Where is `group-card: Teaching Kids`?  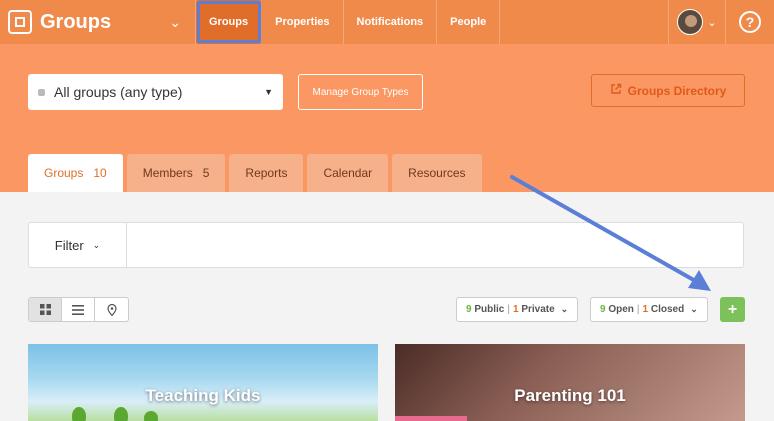 group-card: Teaching Kids is located at coordinates (203, 382).